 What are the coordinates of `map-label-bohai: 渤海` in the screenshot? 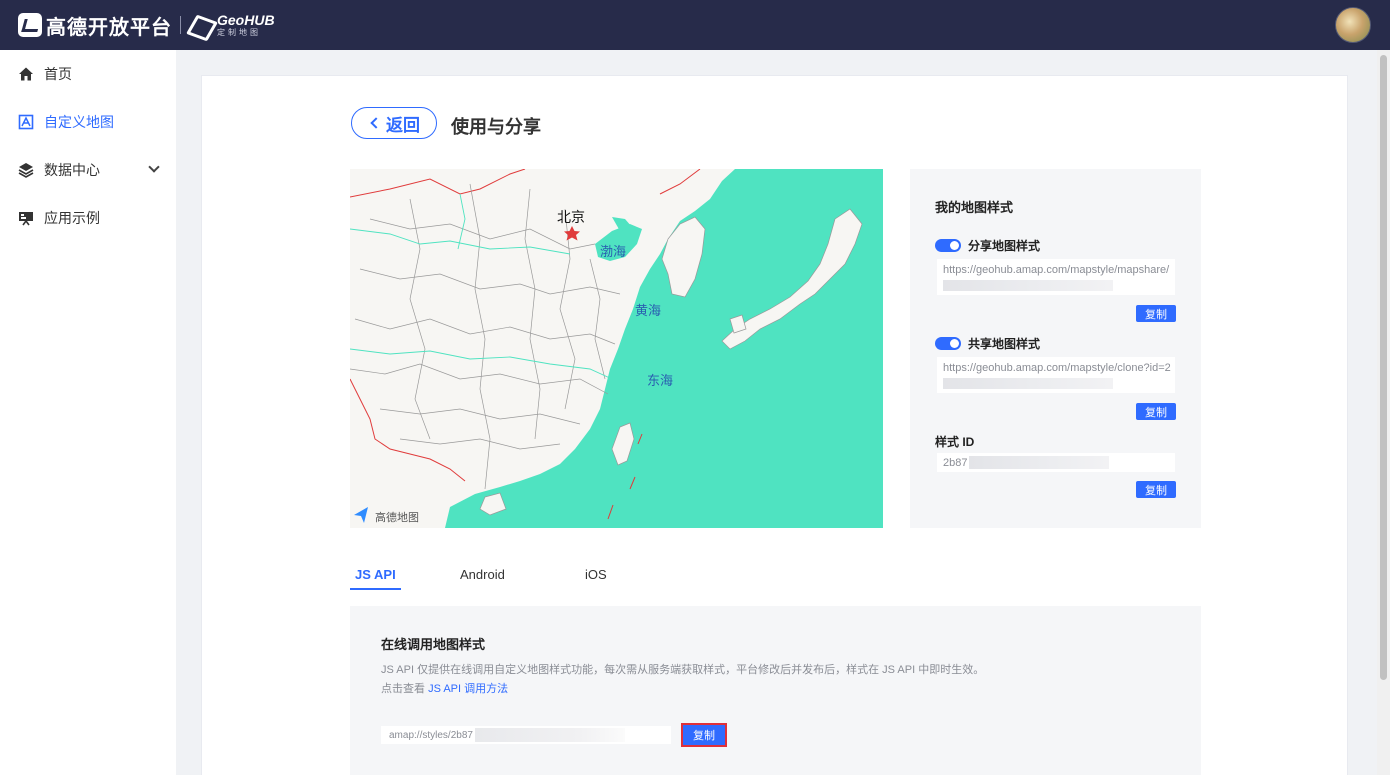 It's located at (613, 251).